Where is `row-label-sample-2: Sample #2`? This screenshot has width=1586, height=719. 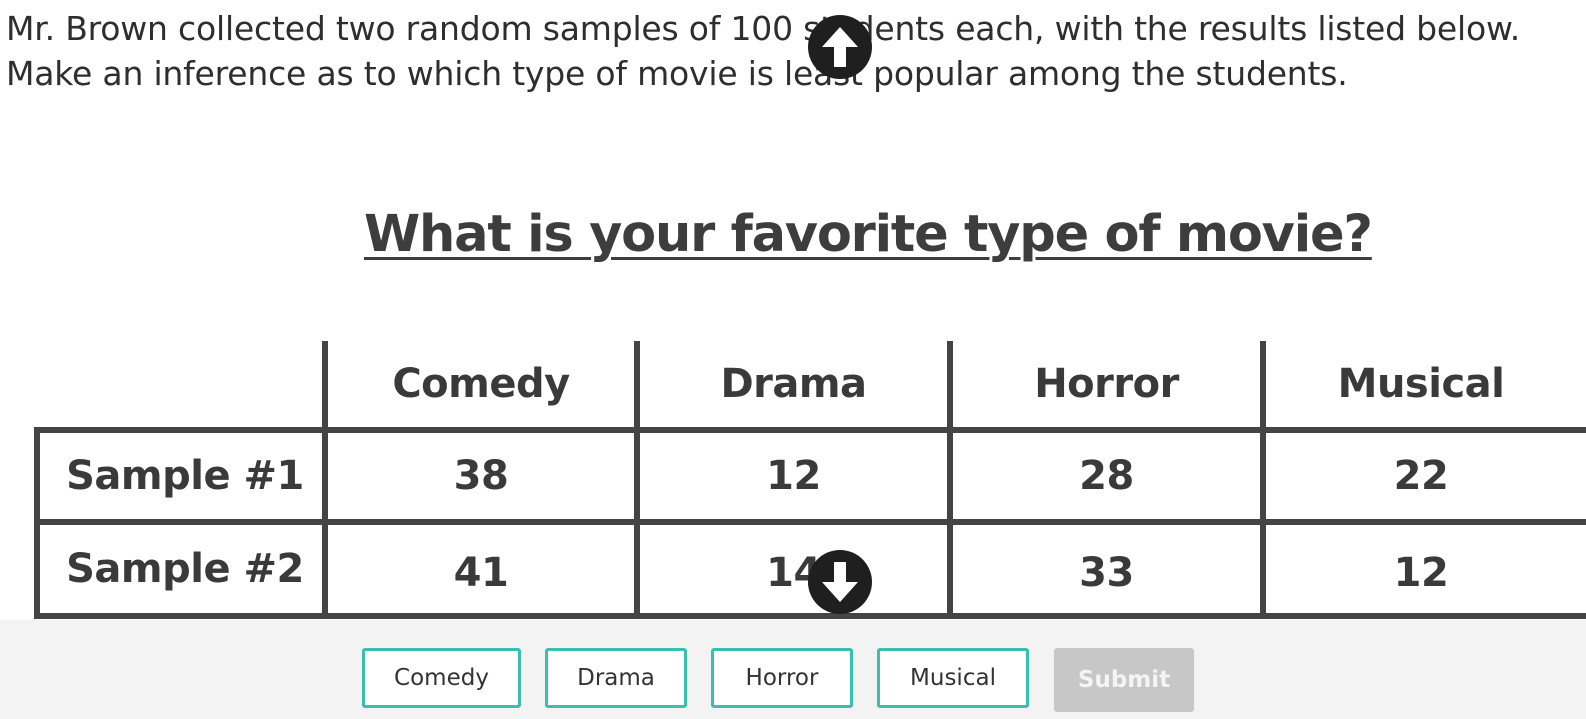
row-label-sample-2: Sample #2 is located at coordinates (185, 569).